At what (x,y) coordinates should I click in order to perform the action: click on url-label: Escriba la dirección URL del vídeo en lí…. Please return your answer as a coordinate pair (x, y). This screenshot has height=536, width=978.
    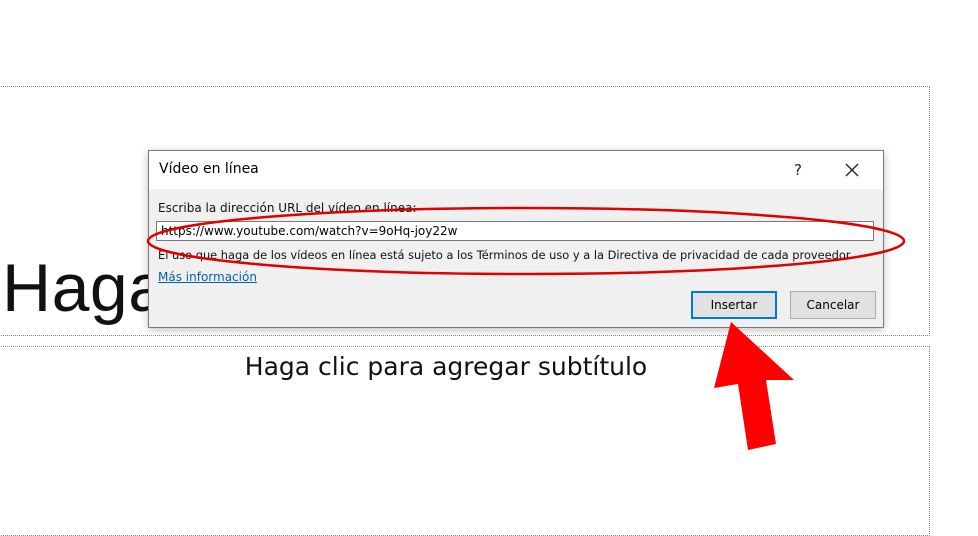
    Looking at the image, I should click on (287, 208).